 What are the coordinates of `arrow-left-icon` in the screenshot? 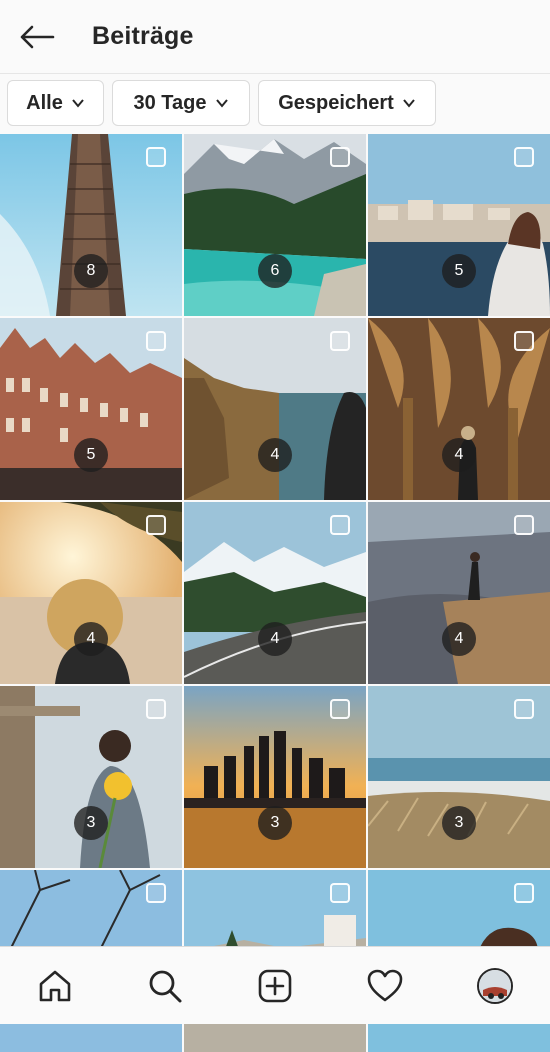 It's located at (37, 36).